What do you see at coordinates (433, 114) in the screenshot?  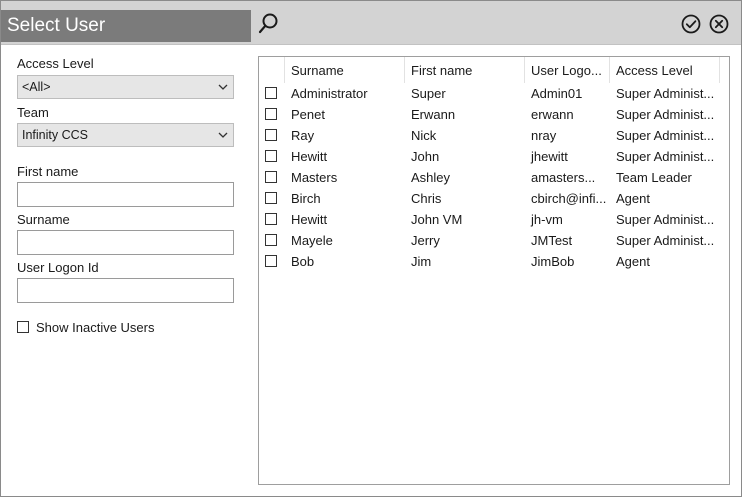 I see `cell-first-name: Erwann` at bounding box center [433, 114].